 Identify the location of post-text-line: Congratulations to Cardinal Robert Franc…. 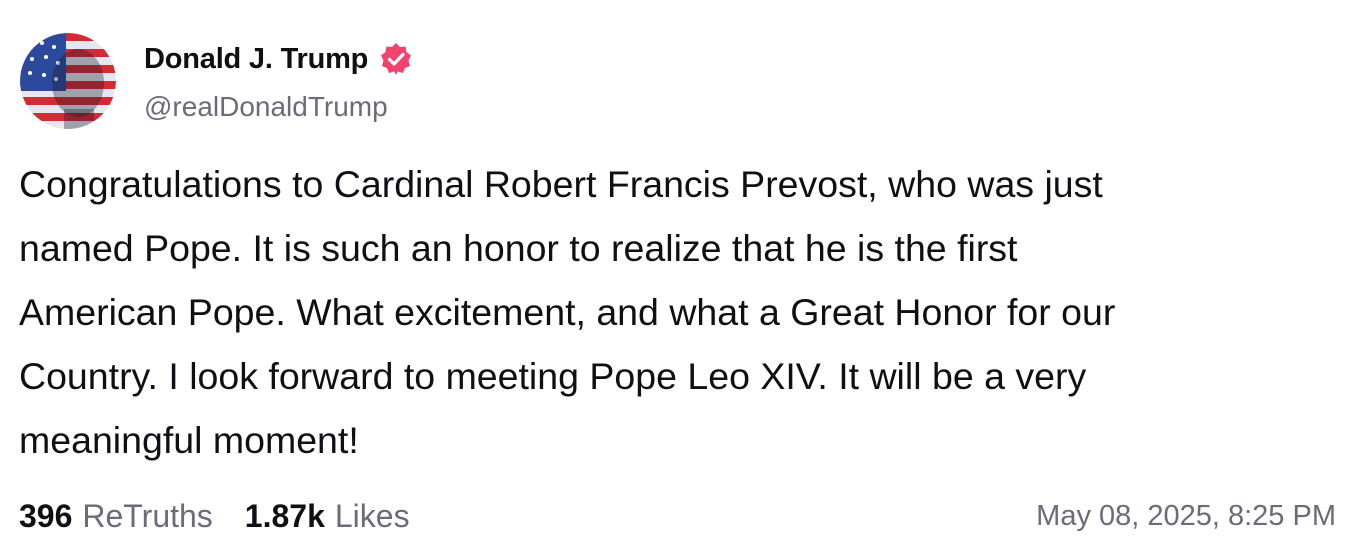
(561, 184).